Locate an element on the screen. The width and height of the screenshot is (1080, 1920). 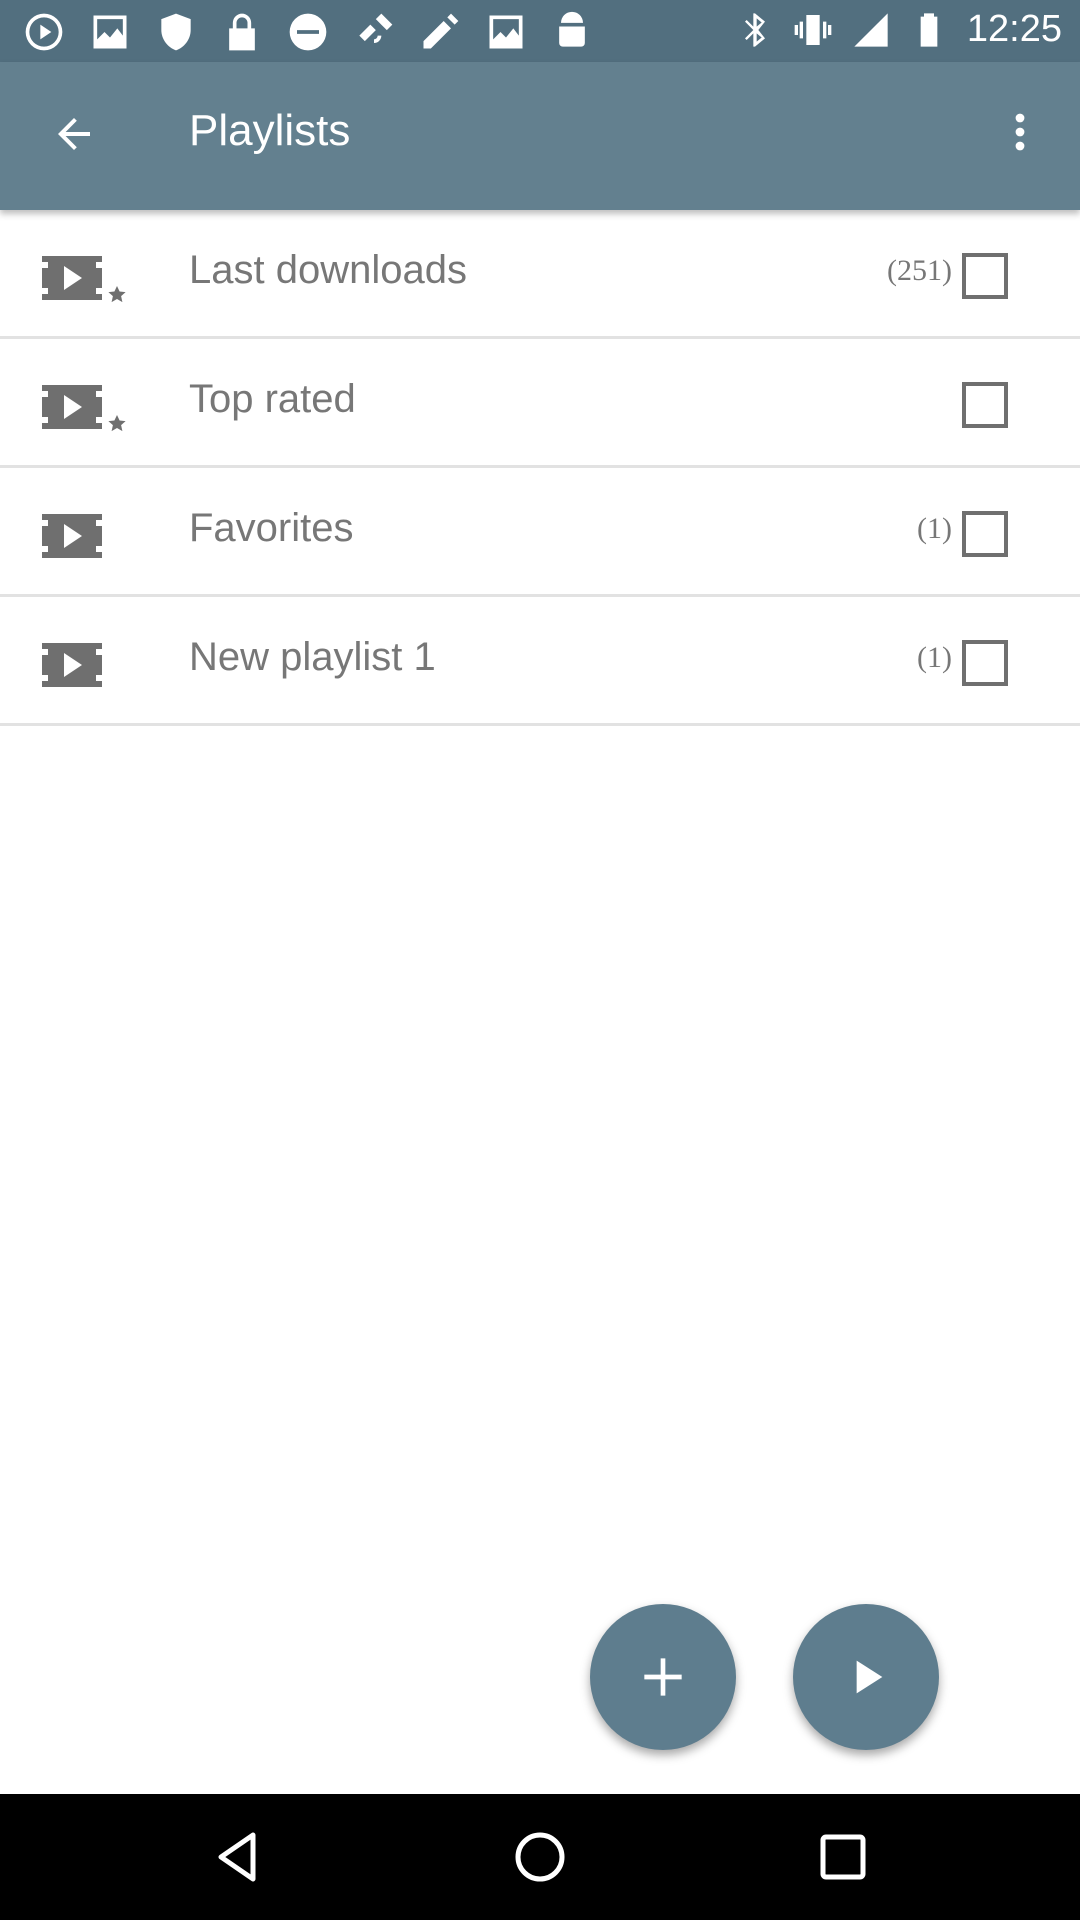
playlist-label: New playlist 1 is located at coordinates (312, 657).